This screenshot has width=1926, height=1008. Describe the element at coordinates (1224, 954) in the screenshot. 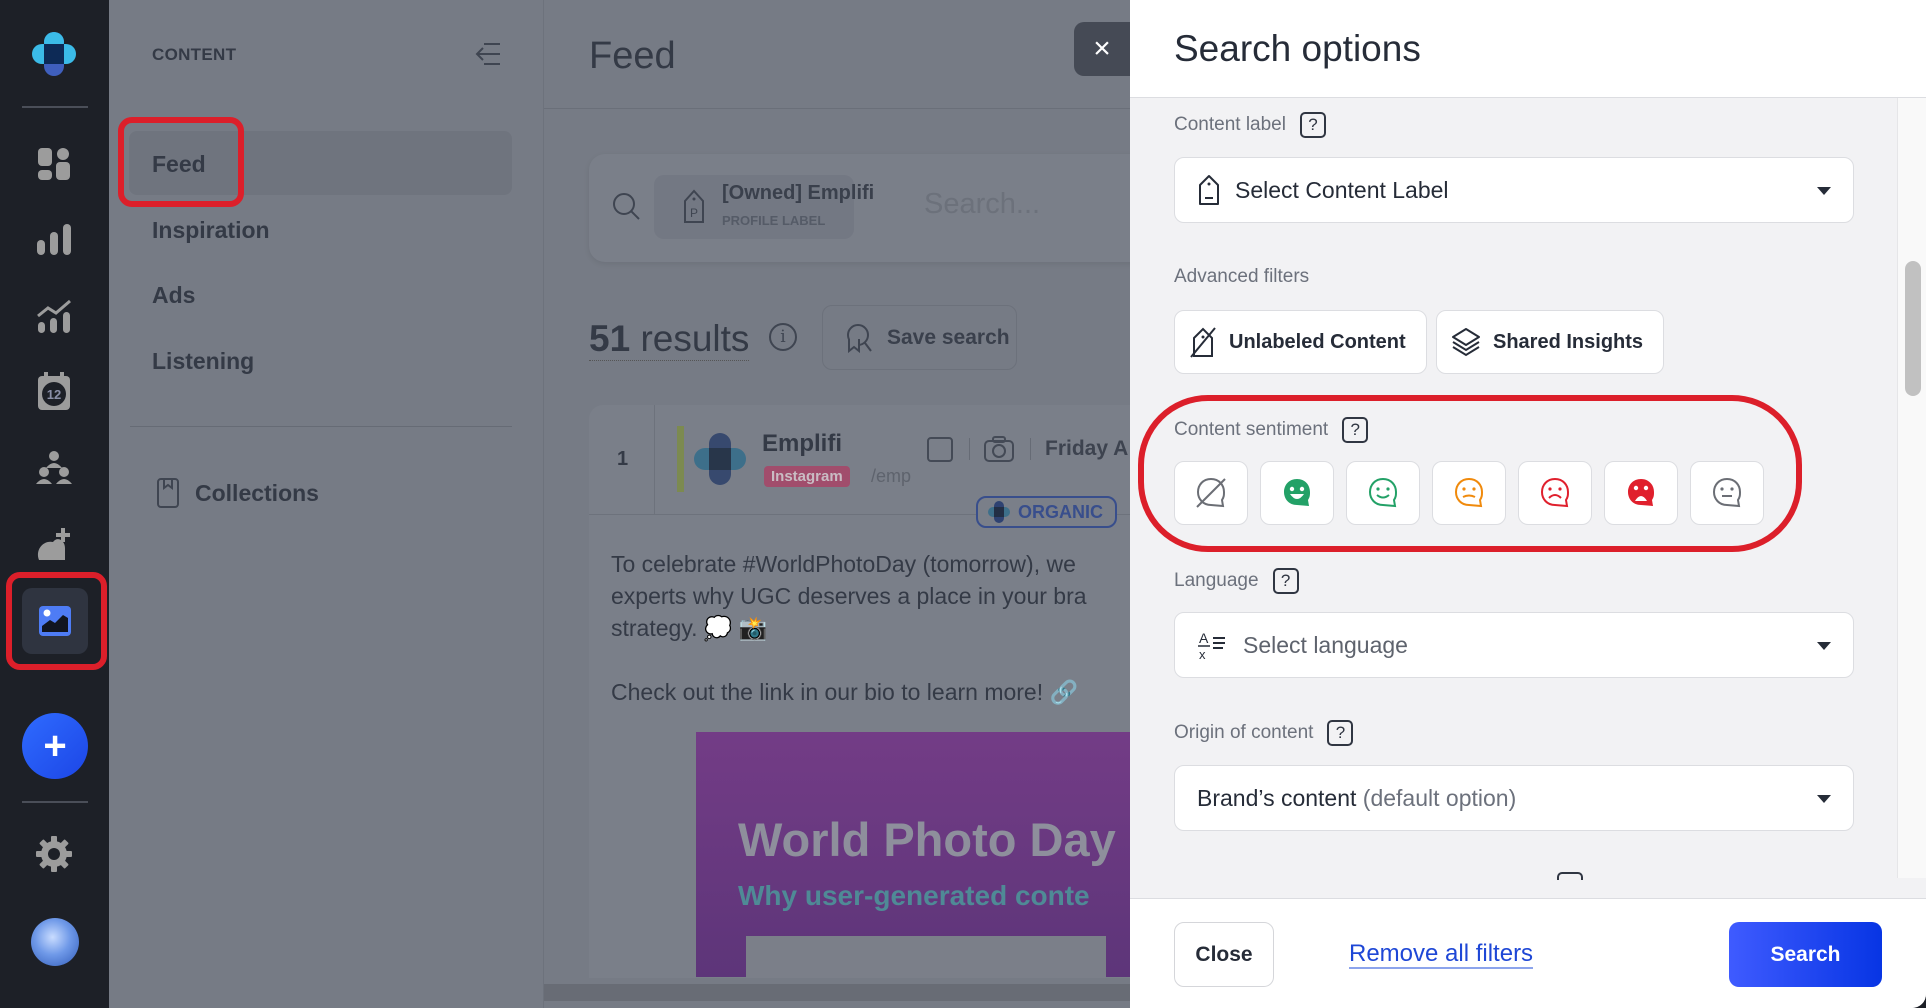

I see `close-button: Close` at that location.